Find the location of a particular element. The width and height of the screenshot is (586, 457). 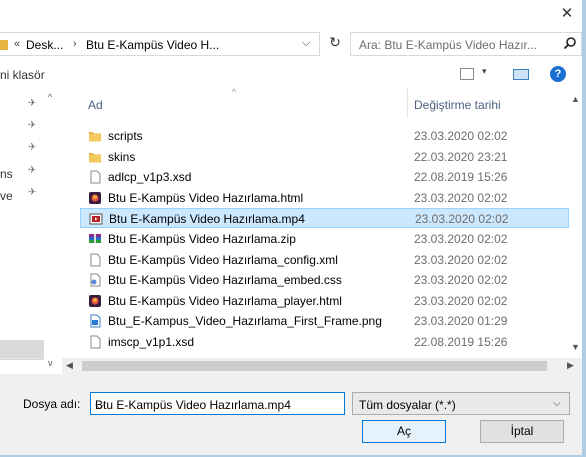

navigation-pane: ✈ ✈ ✈ ns ✈ ve ✈ ^ v is located at coordinates (31, 231).